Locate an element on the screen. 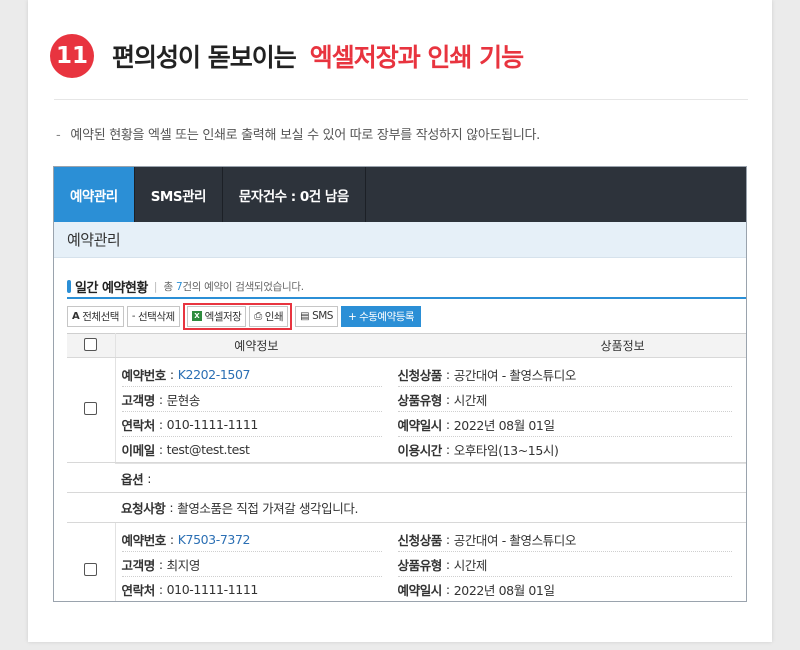  excel-save-button: X 엑셀저장 is located at coordinates (216, 316).